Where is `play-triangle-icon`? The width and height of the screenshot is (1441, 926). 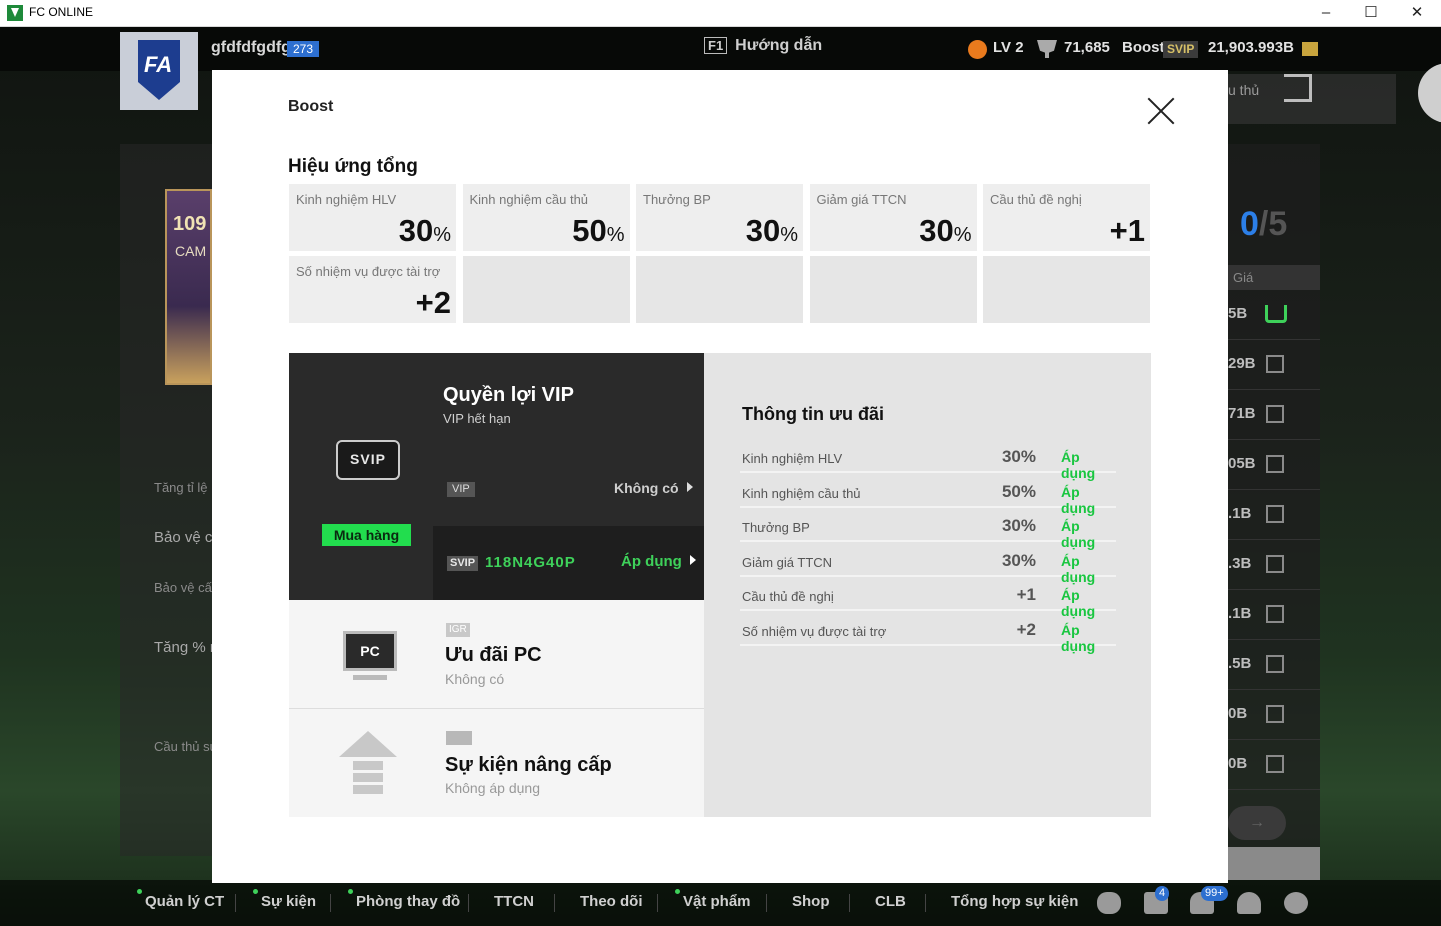
play-triangle-icon is located at coordinates (692, 560).